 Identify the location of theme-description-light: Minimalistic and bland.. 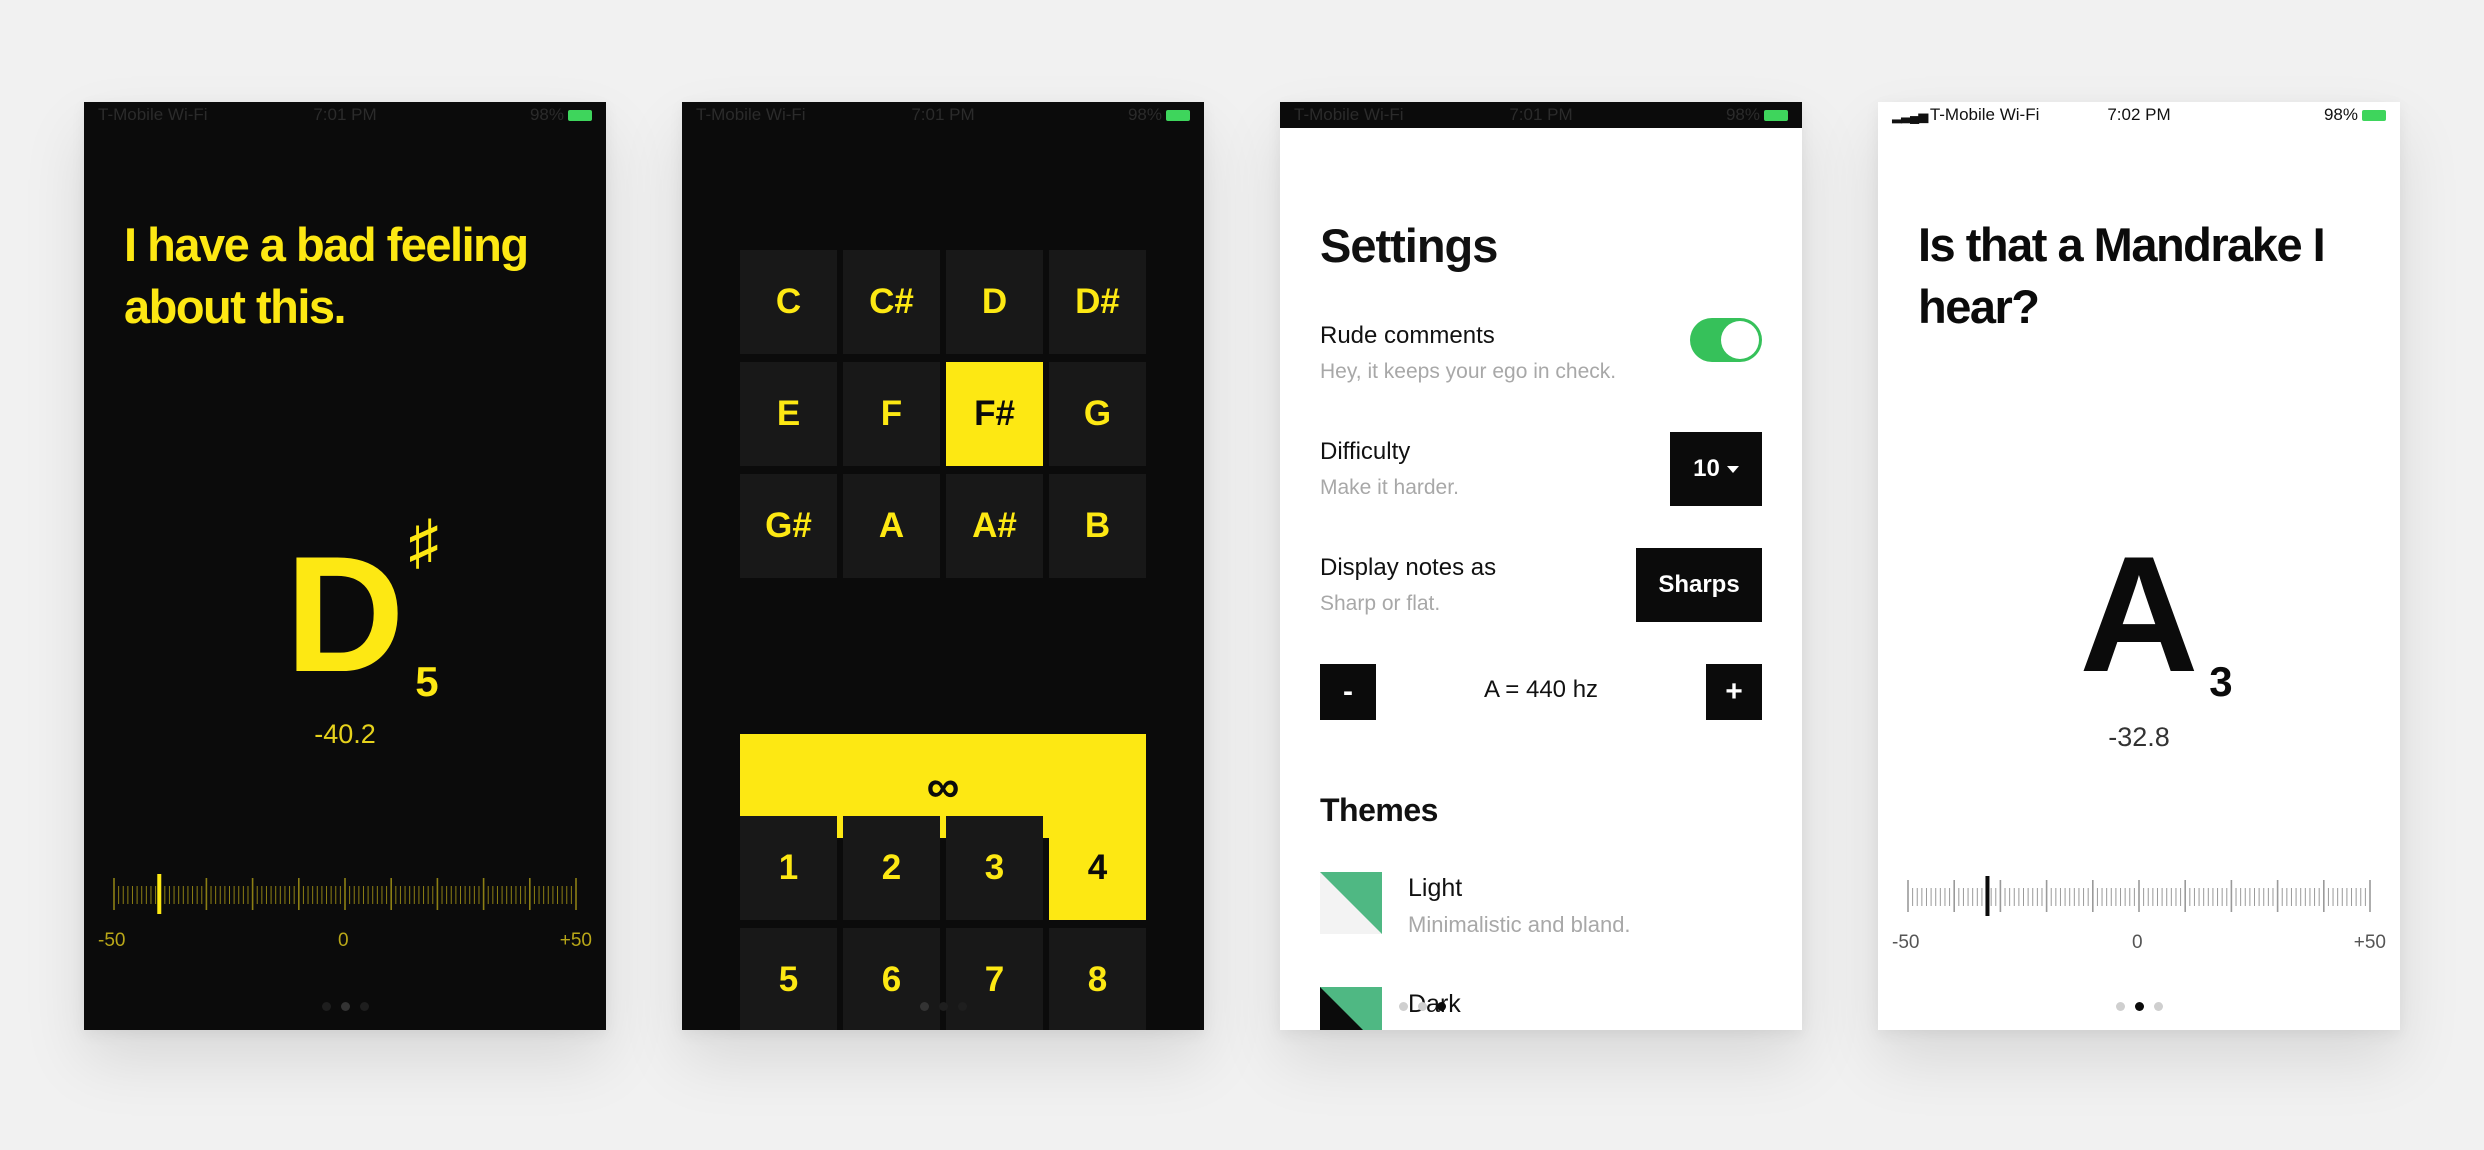
(1519, 924).